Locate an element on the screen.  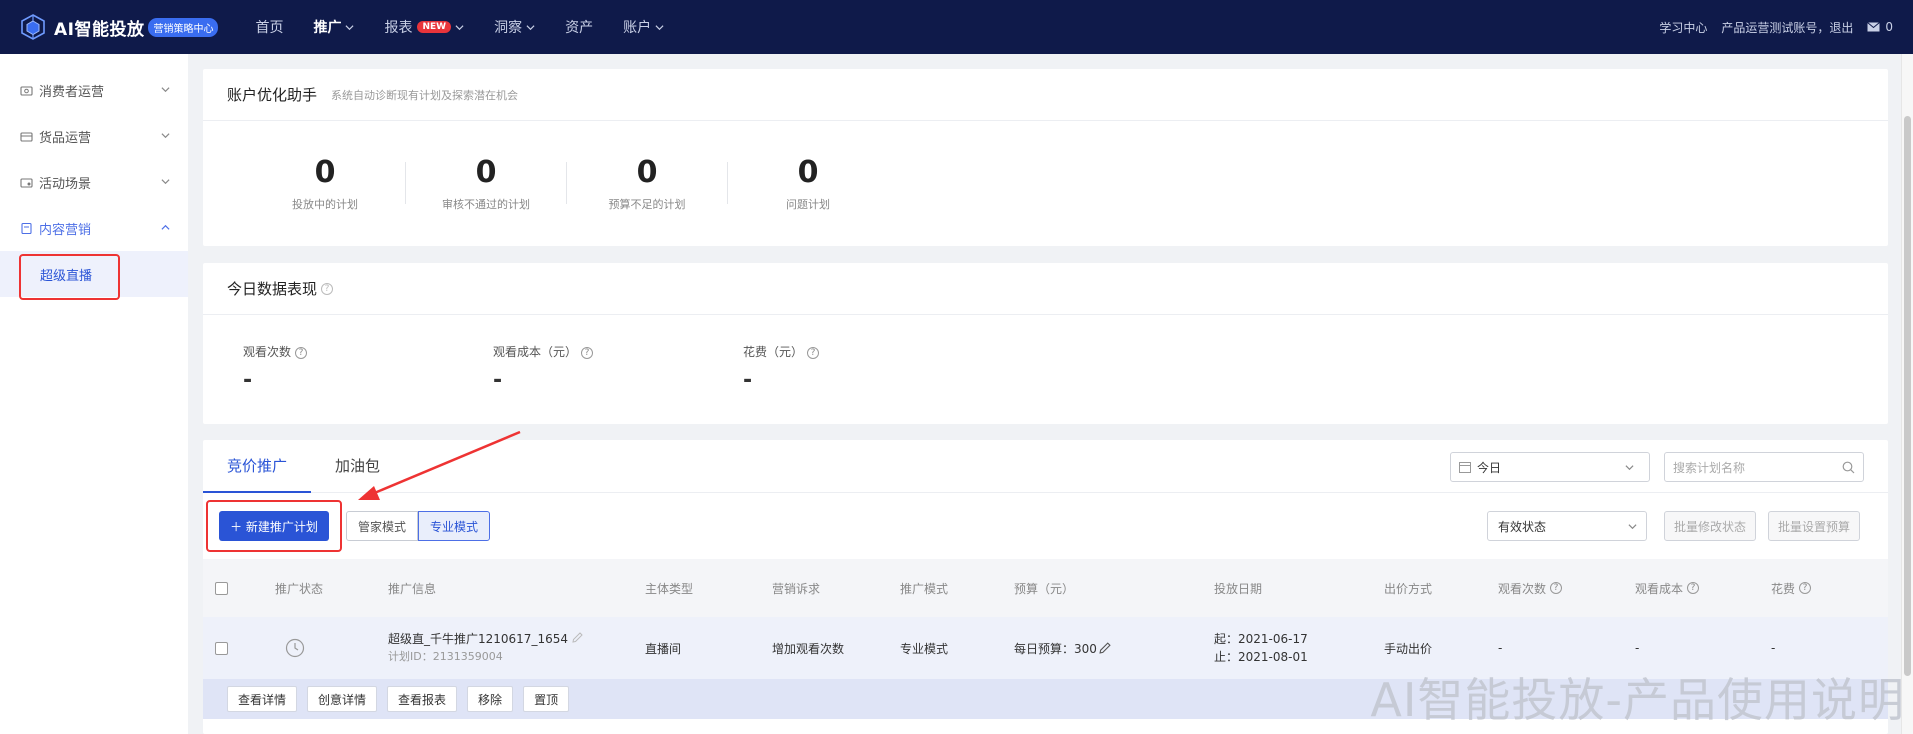
stat-rejected-plans: 0 审核不通过的计划 is located at coordinates (486, 183).